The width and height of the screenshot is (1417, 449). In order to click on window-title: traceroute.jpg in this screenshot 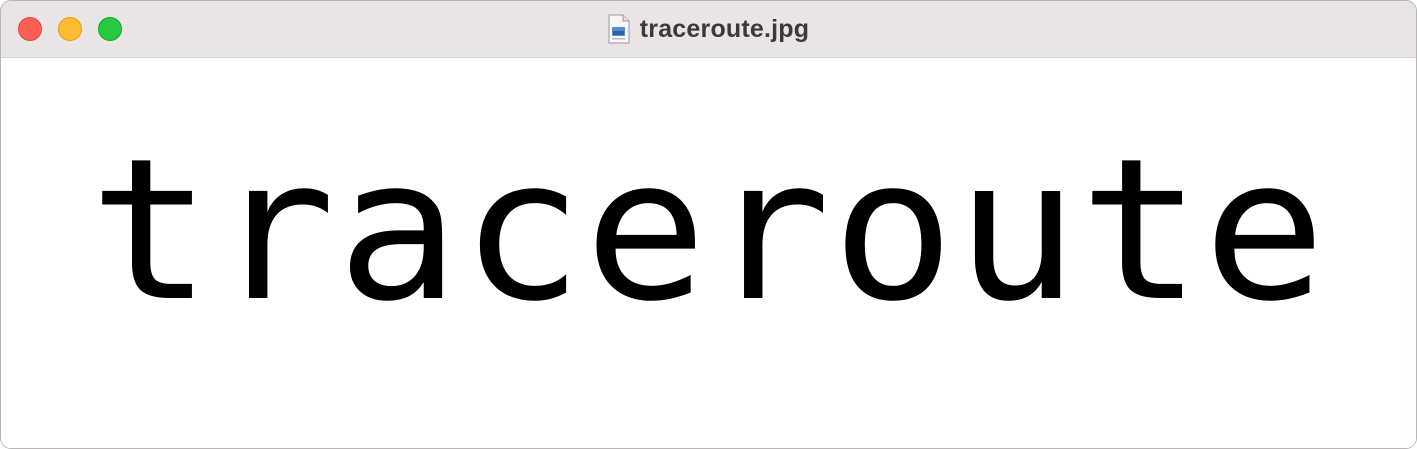, I will do `click(724, 28)`.